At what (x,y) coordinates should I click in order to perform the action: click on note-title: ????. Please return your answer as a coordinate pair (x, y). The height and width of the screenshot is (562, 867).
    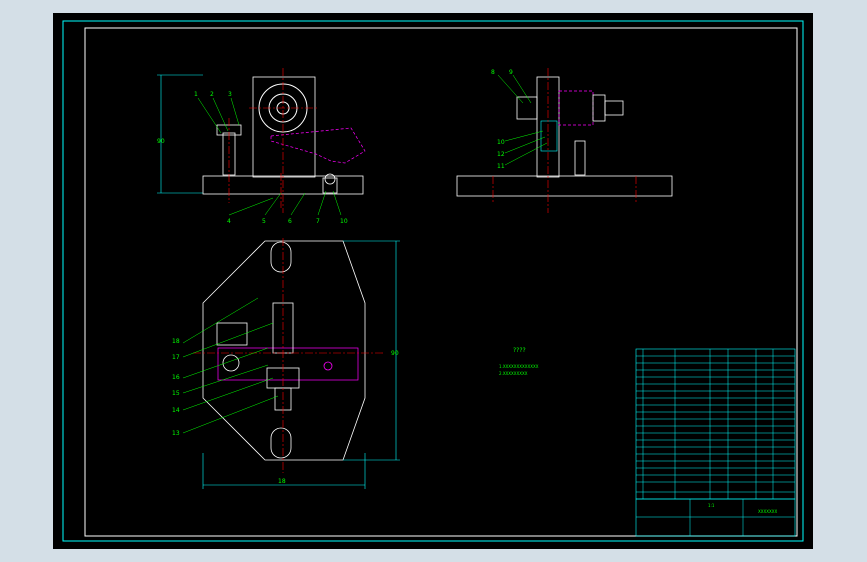
    Looking at the image, I should click on (519, 350).